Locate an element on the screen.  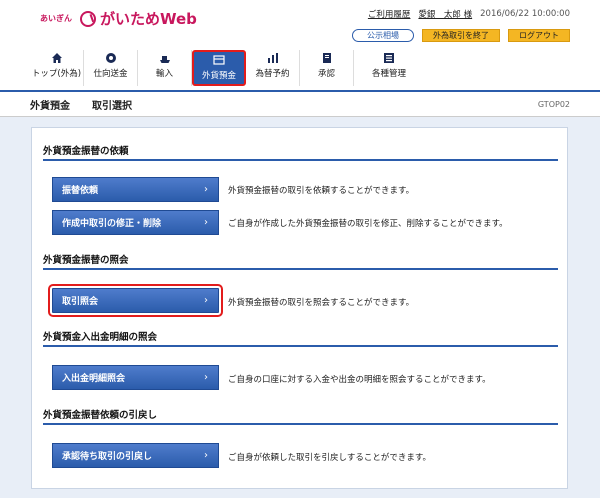
header-buttons: 公示相場 外為取引を終了 ログアウト is located at coordinates (461, 35).